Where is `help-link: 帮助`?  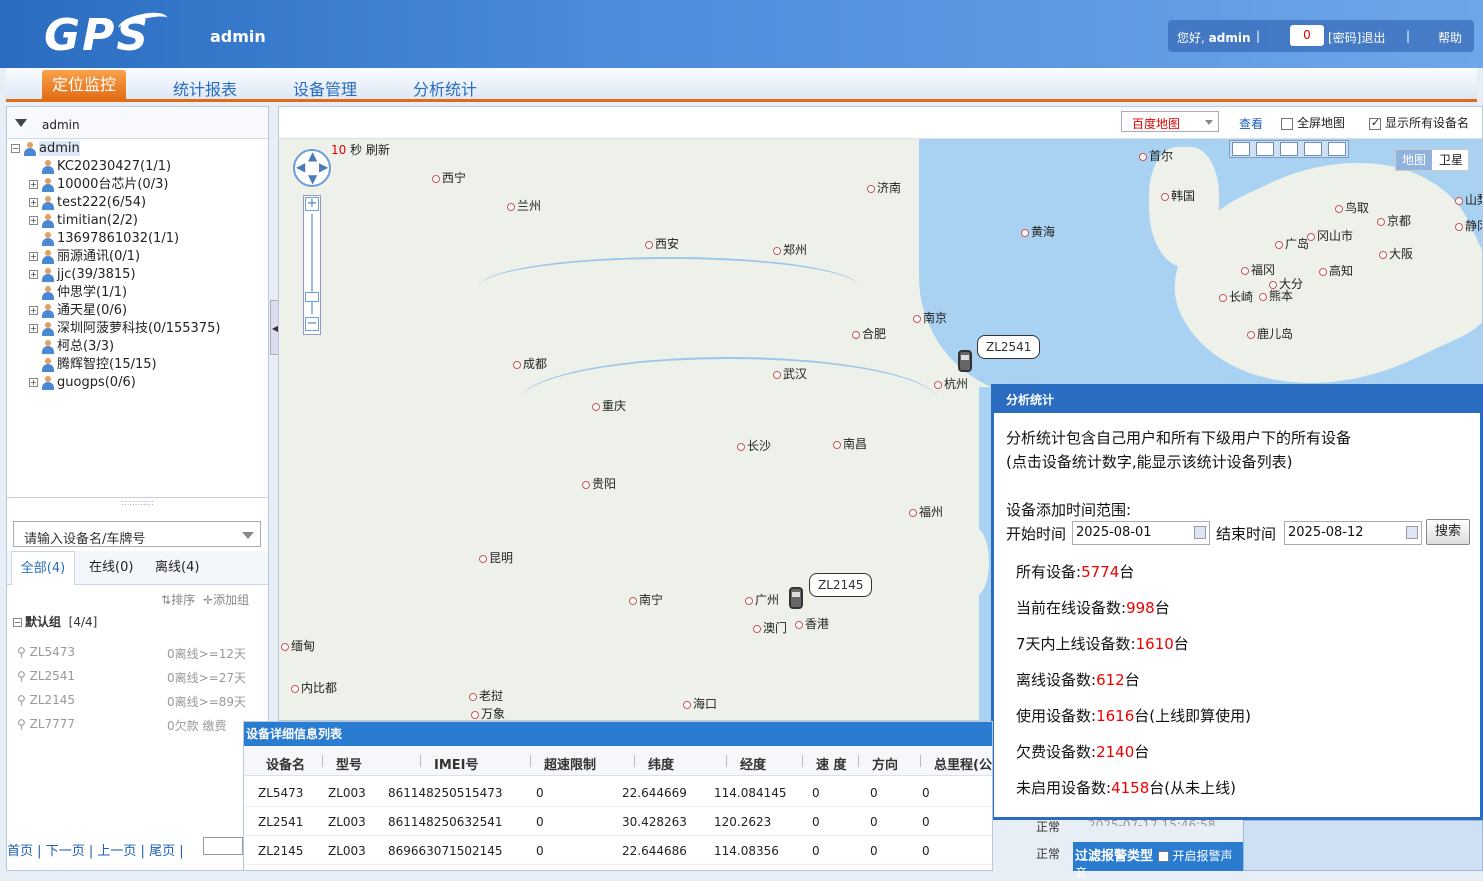 help-link: 帮助 is located at coordinates (1450, 37).